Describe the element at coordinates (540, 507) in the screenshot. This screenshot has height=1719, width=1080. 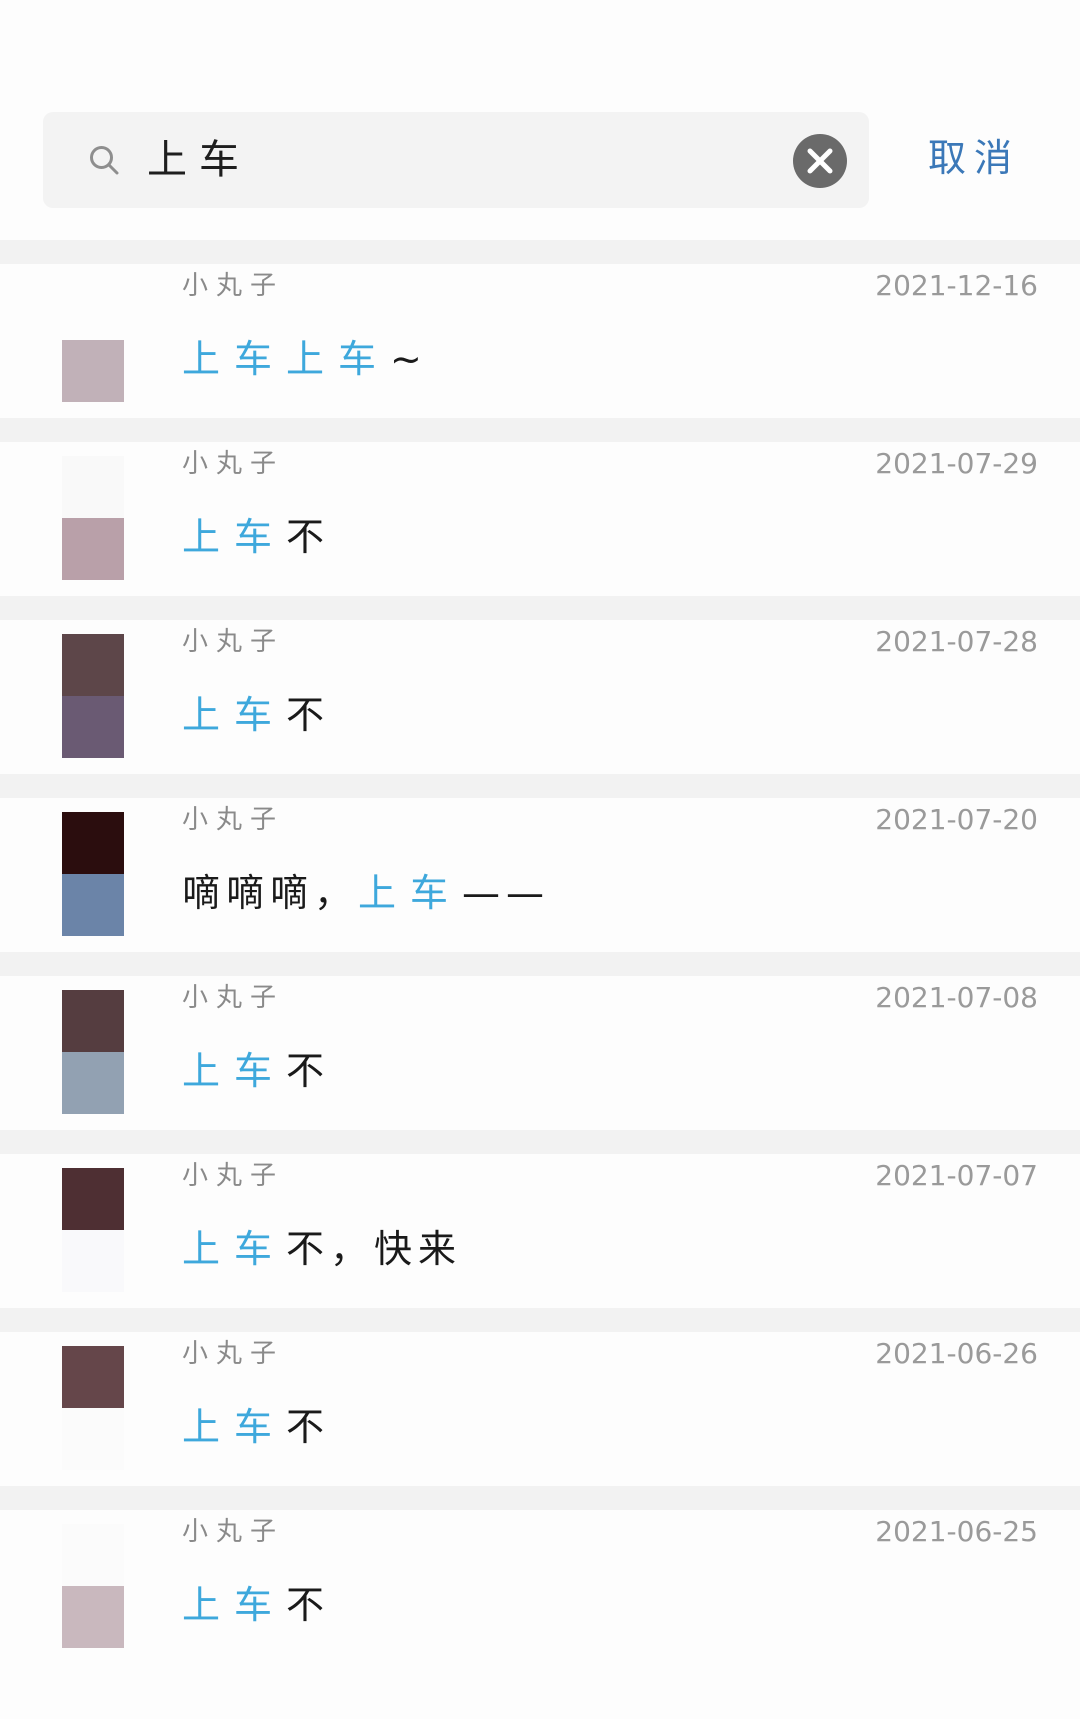
I see `search-result-row: 小丸子 2021-07-29 上车不` at that location.